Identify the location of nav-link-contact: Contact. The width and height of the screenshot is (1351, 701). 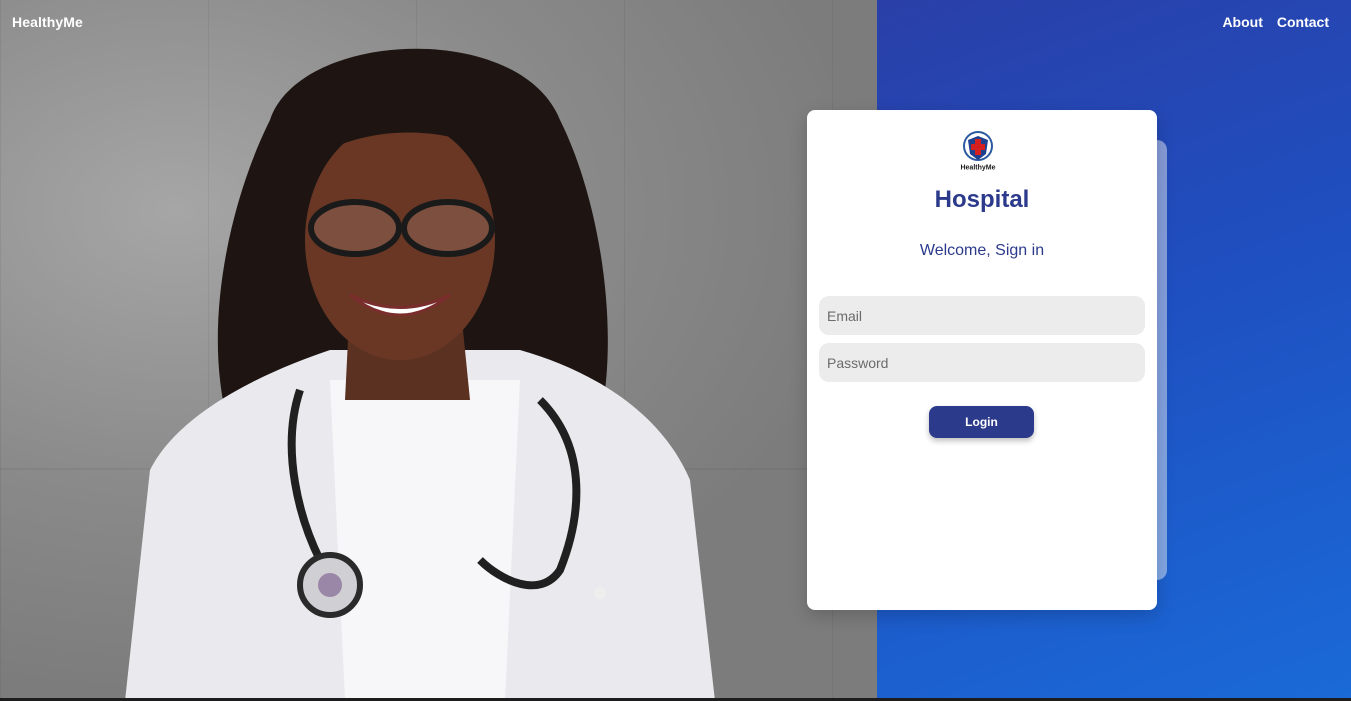
(1303, 22).